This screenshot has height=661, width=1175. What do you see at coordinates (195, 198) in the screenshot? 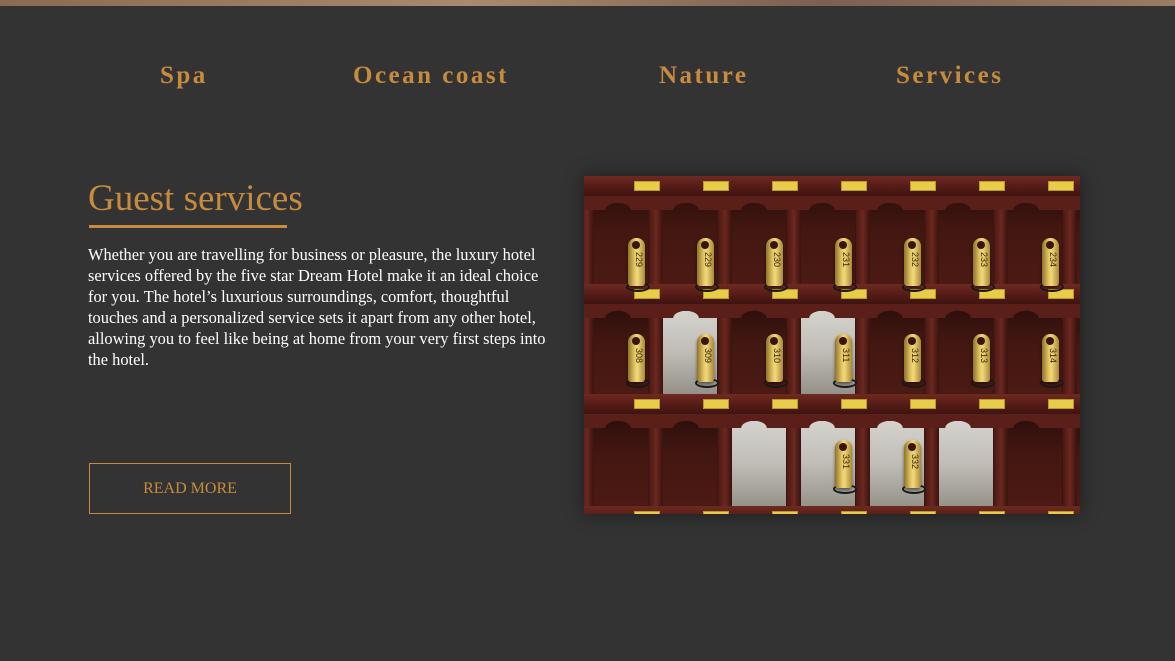
I see `section-title: Guest services` at bounding box center [195, 198].